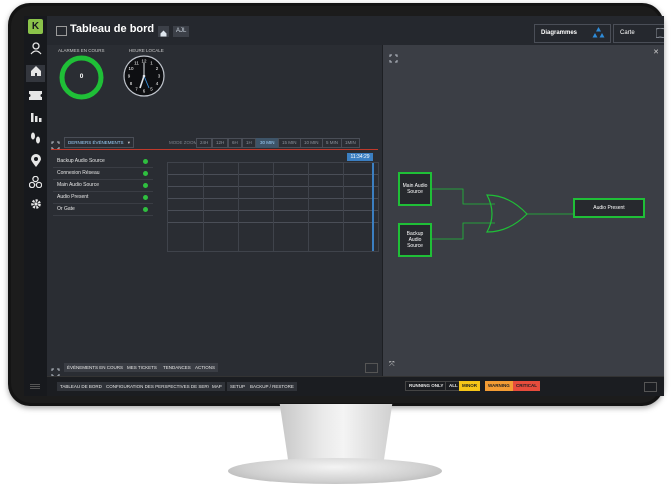 The image size is (671, 490). Describe the element at coordinates (177, 367) in the screenshot. I see `panel-tab: TENDANCES` at that location.